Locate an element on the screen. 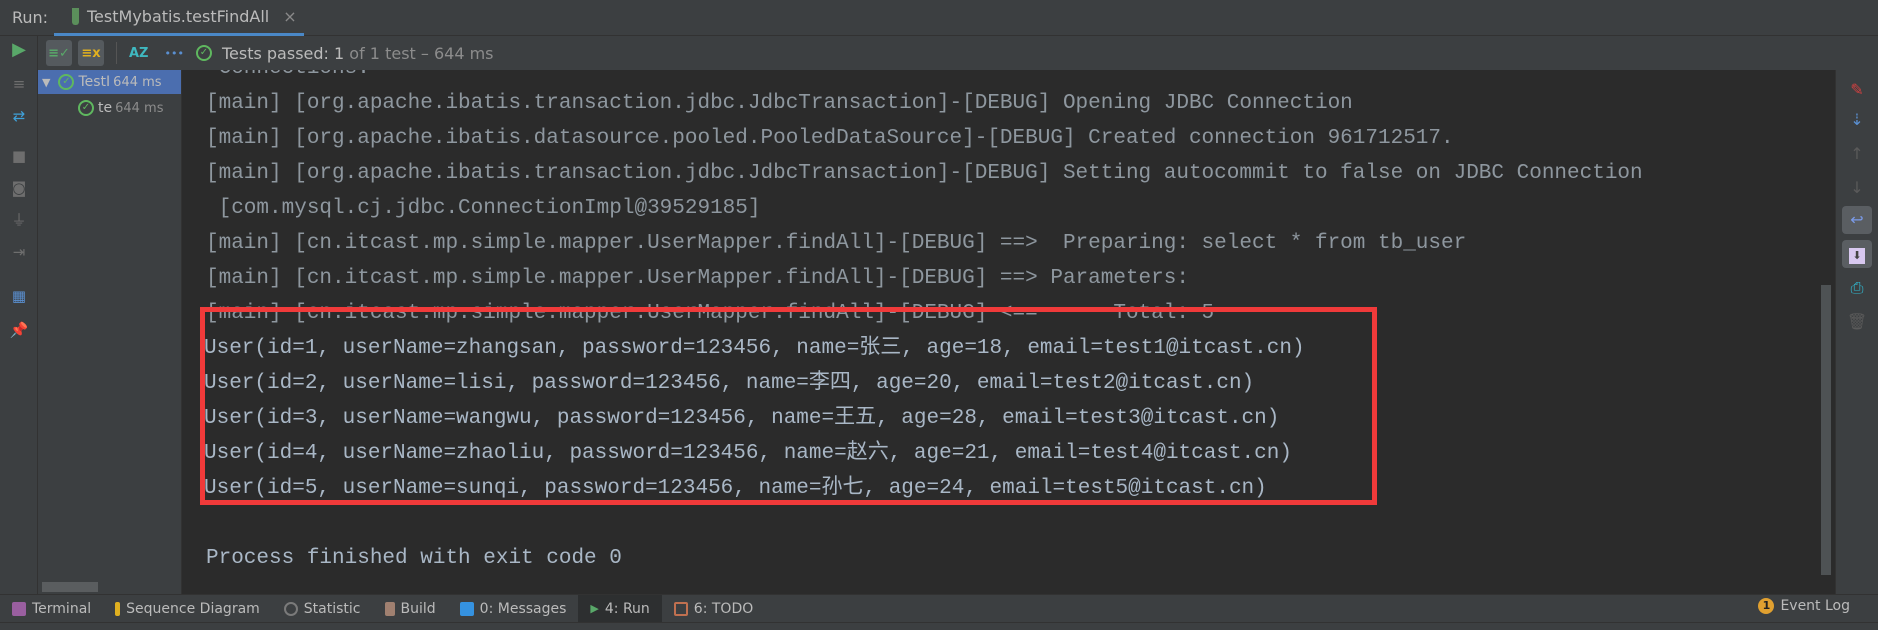 The image size is (1878, 630). tree-item-label: te is located at coordinates (105, 108).